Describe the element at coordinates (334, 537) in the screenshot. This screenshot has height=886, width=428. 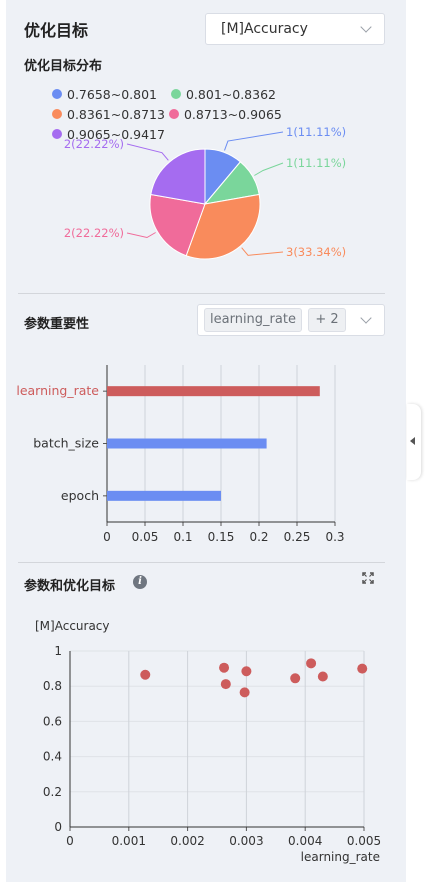
I see `x-tick-label: 0.3` at that location.